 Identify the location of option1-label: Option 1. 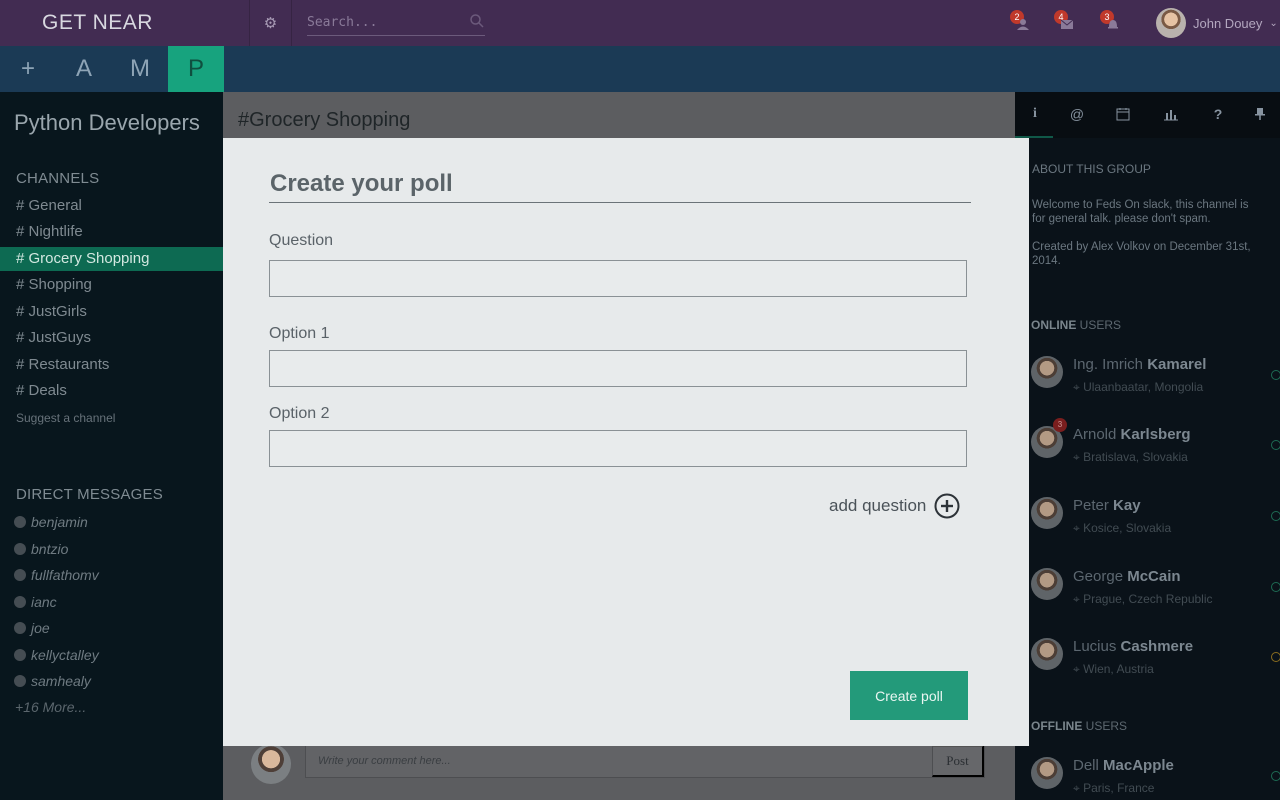
(299, 333).